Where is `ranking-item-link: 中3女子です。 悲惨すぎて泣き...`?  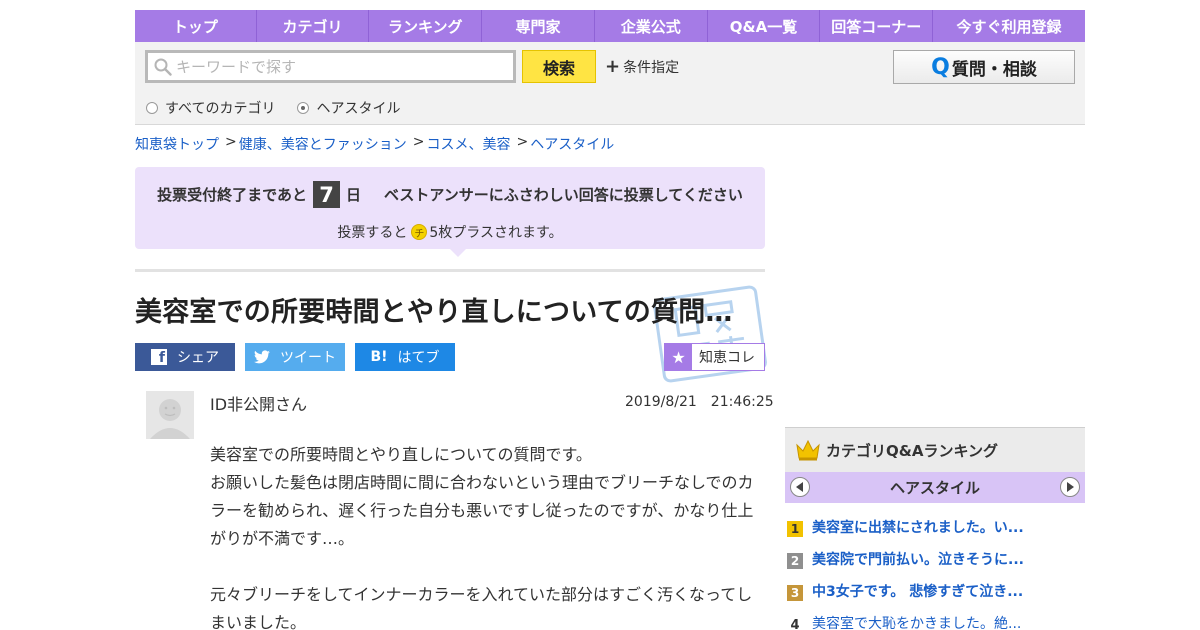
ranking-item-link: 中3女子です。 悲惨すぎて泣き... is located at coordinates (917, 592).